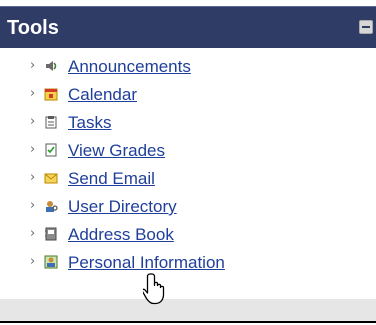  Describe the element at coordinates (154, 289) in the screenshot. I see `hand-pointer-icon` at that location.